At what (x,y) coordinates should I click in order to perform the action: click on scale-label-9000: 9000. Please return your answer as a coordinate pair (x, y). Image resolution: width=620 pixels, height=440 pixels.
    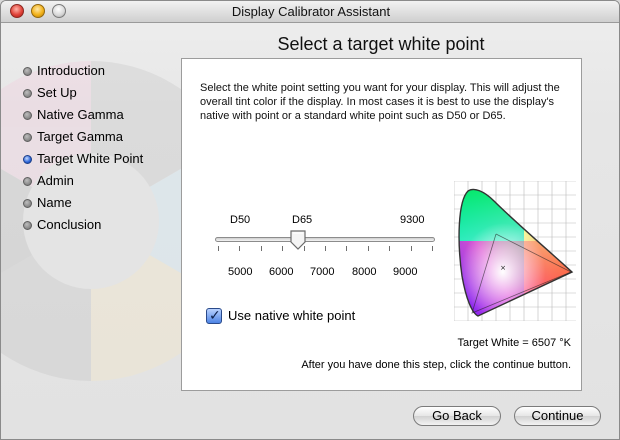
    Looking at the image, I should click on (405, 272).